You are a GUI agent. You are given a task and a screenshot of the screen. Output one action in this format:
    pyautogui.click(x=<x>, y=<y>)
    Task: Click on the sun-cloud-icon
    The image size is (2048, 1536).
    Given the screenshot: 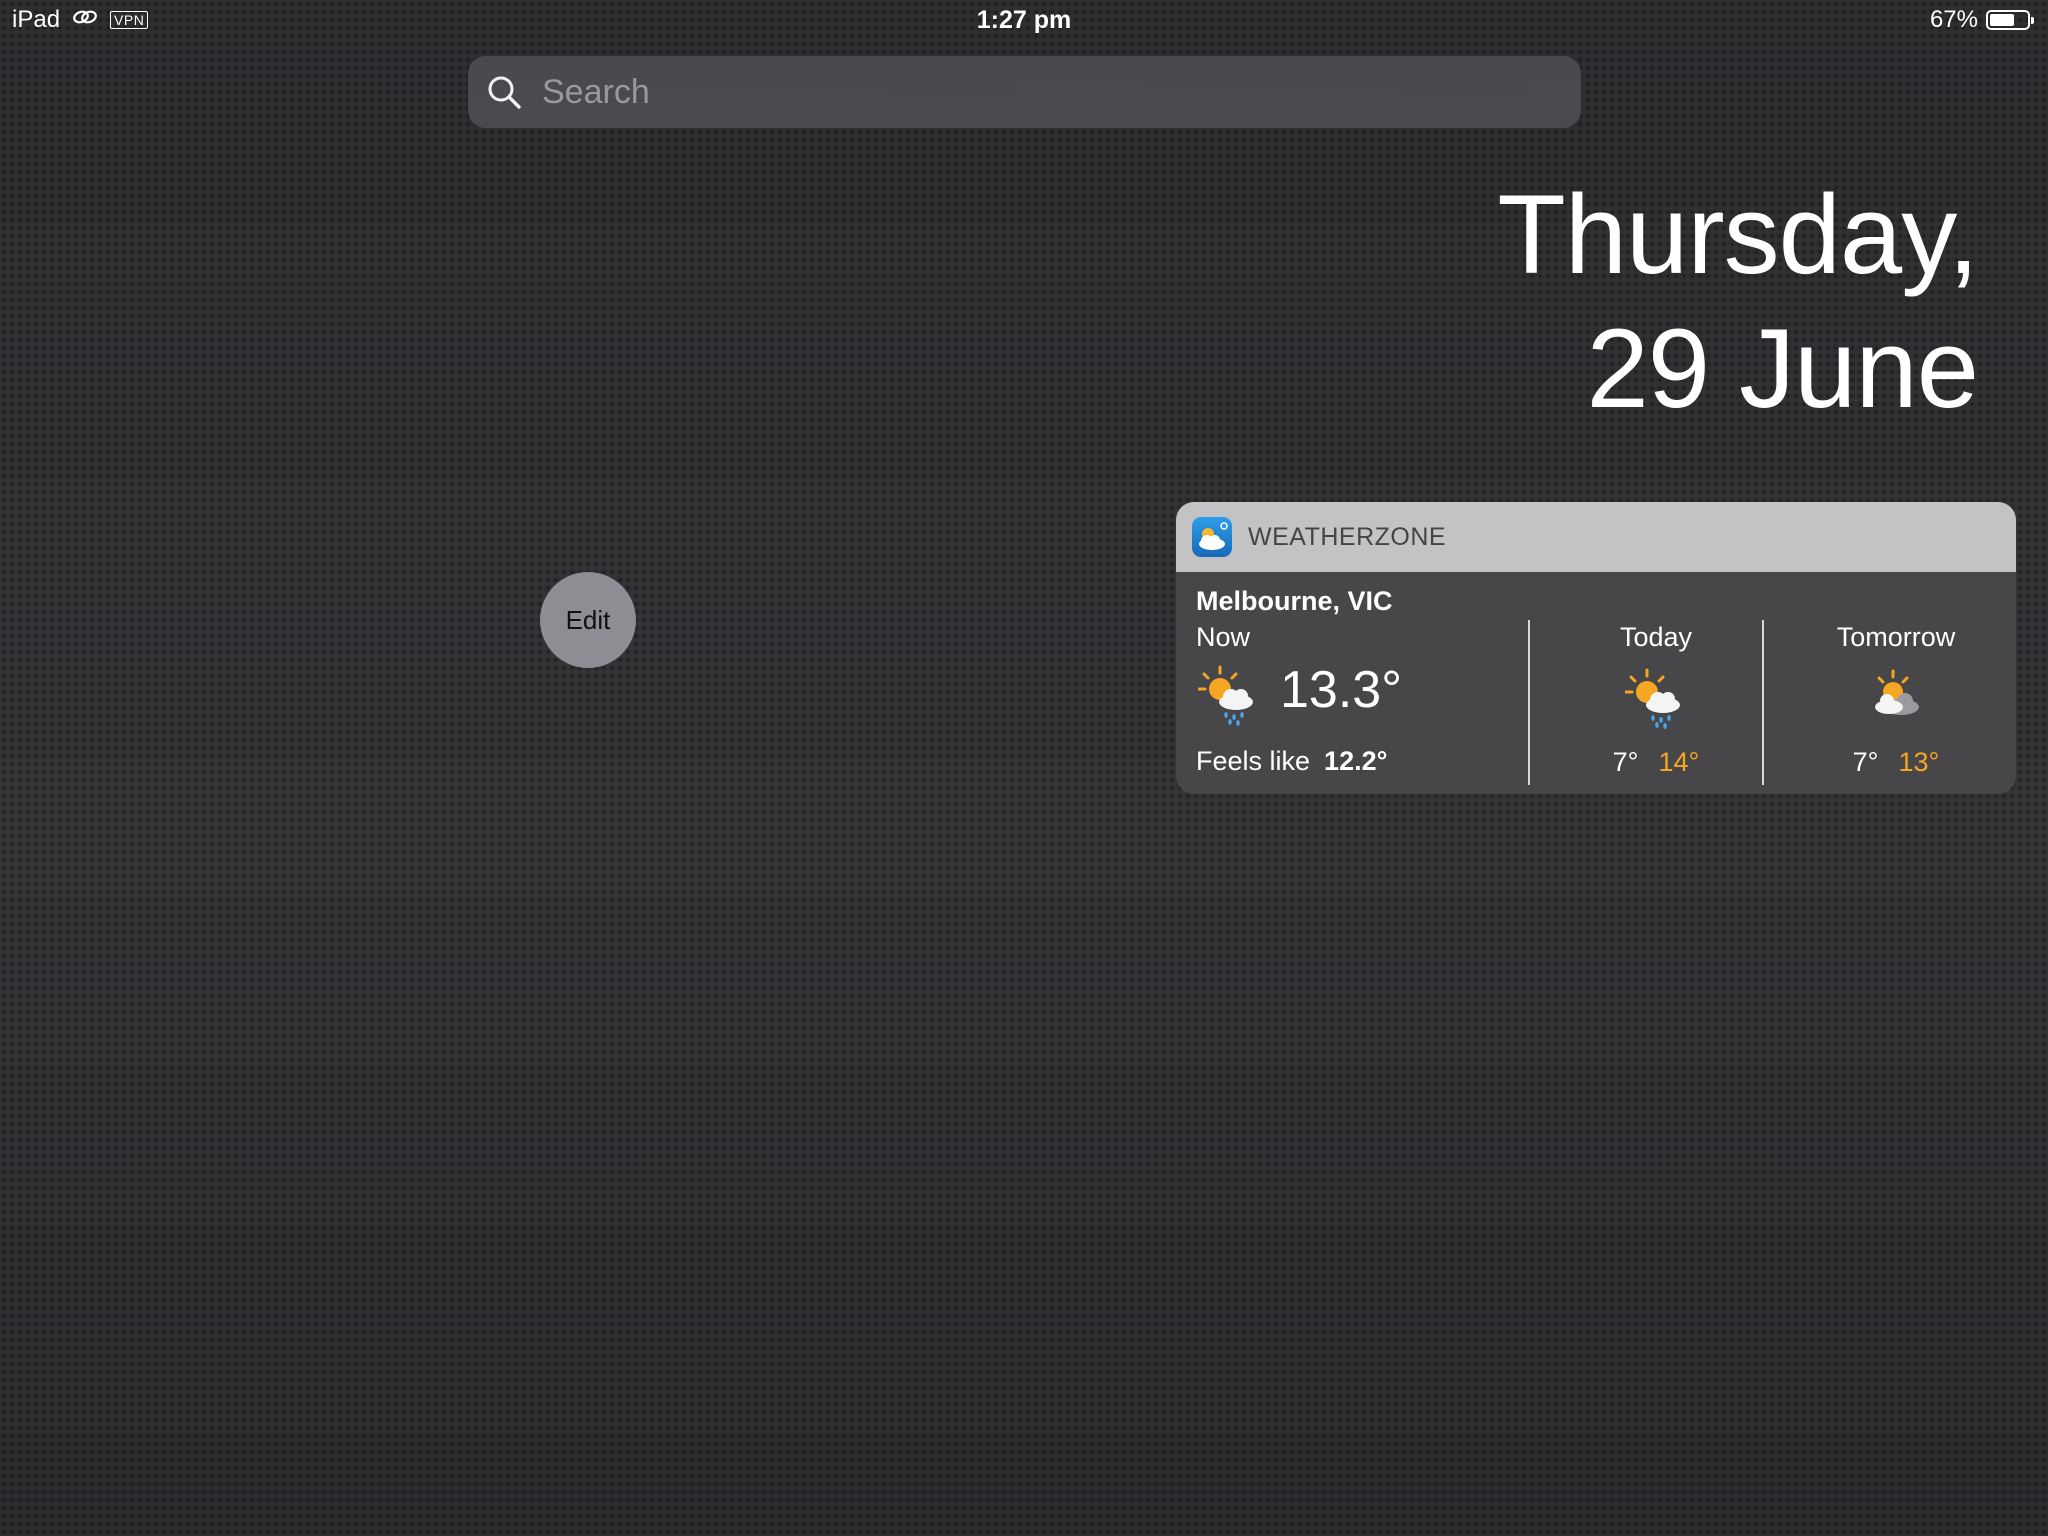 What is the action you would take?
    pyautogui.click(x=1896, y=698)
    